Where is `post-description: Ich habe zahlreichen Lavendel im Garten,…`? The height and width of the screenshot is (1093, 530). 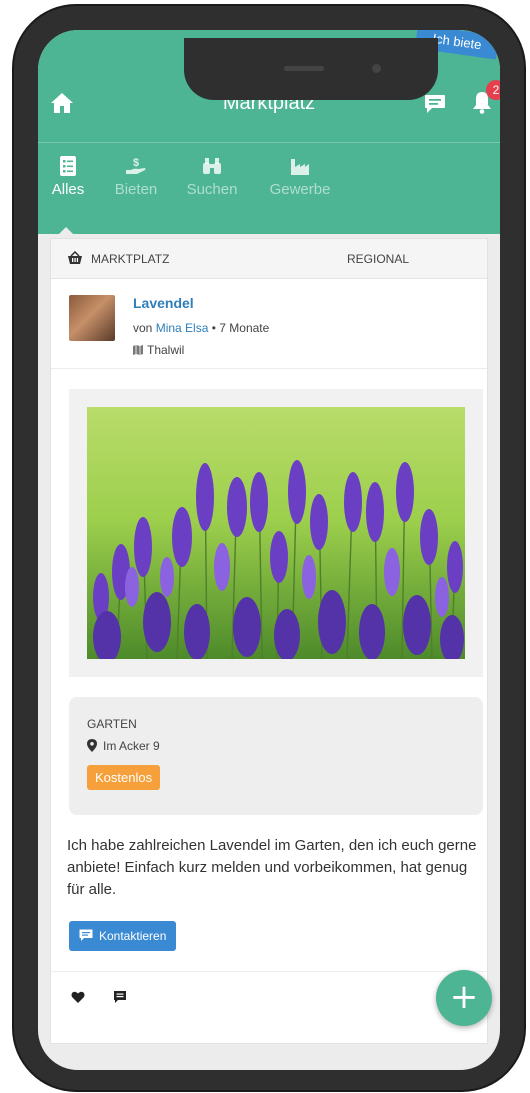 post-description: Ich habe zahlreichen Lavendel im Garten,… is located at coordinates (272, 867).